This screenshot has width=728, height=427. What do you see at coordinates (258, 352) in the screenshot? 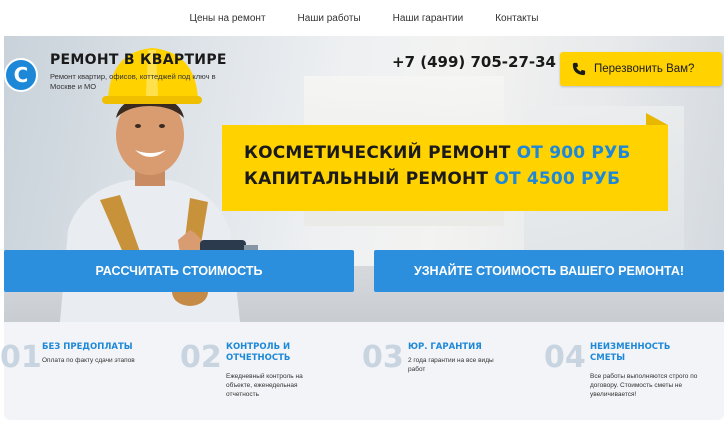
I see `feature-title: КОНТРОЛЬ И ОТЧЕТНОСТЬ` at bounding box center [258, 352].